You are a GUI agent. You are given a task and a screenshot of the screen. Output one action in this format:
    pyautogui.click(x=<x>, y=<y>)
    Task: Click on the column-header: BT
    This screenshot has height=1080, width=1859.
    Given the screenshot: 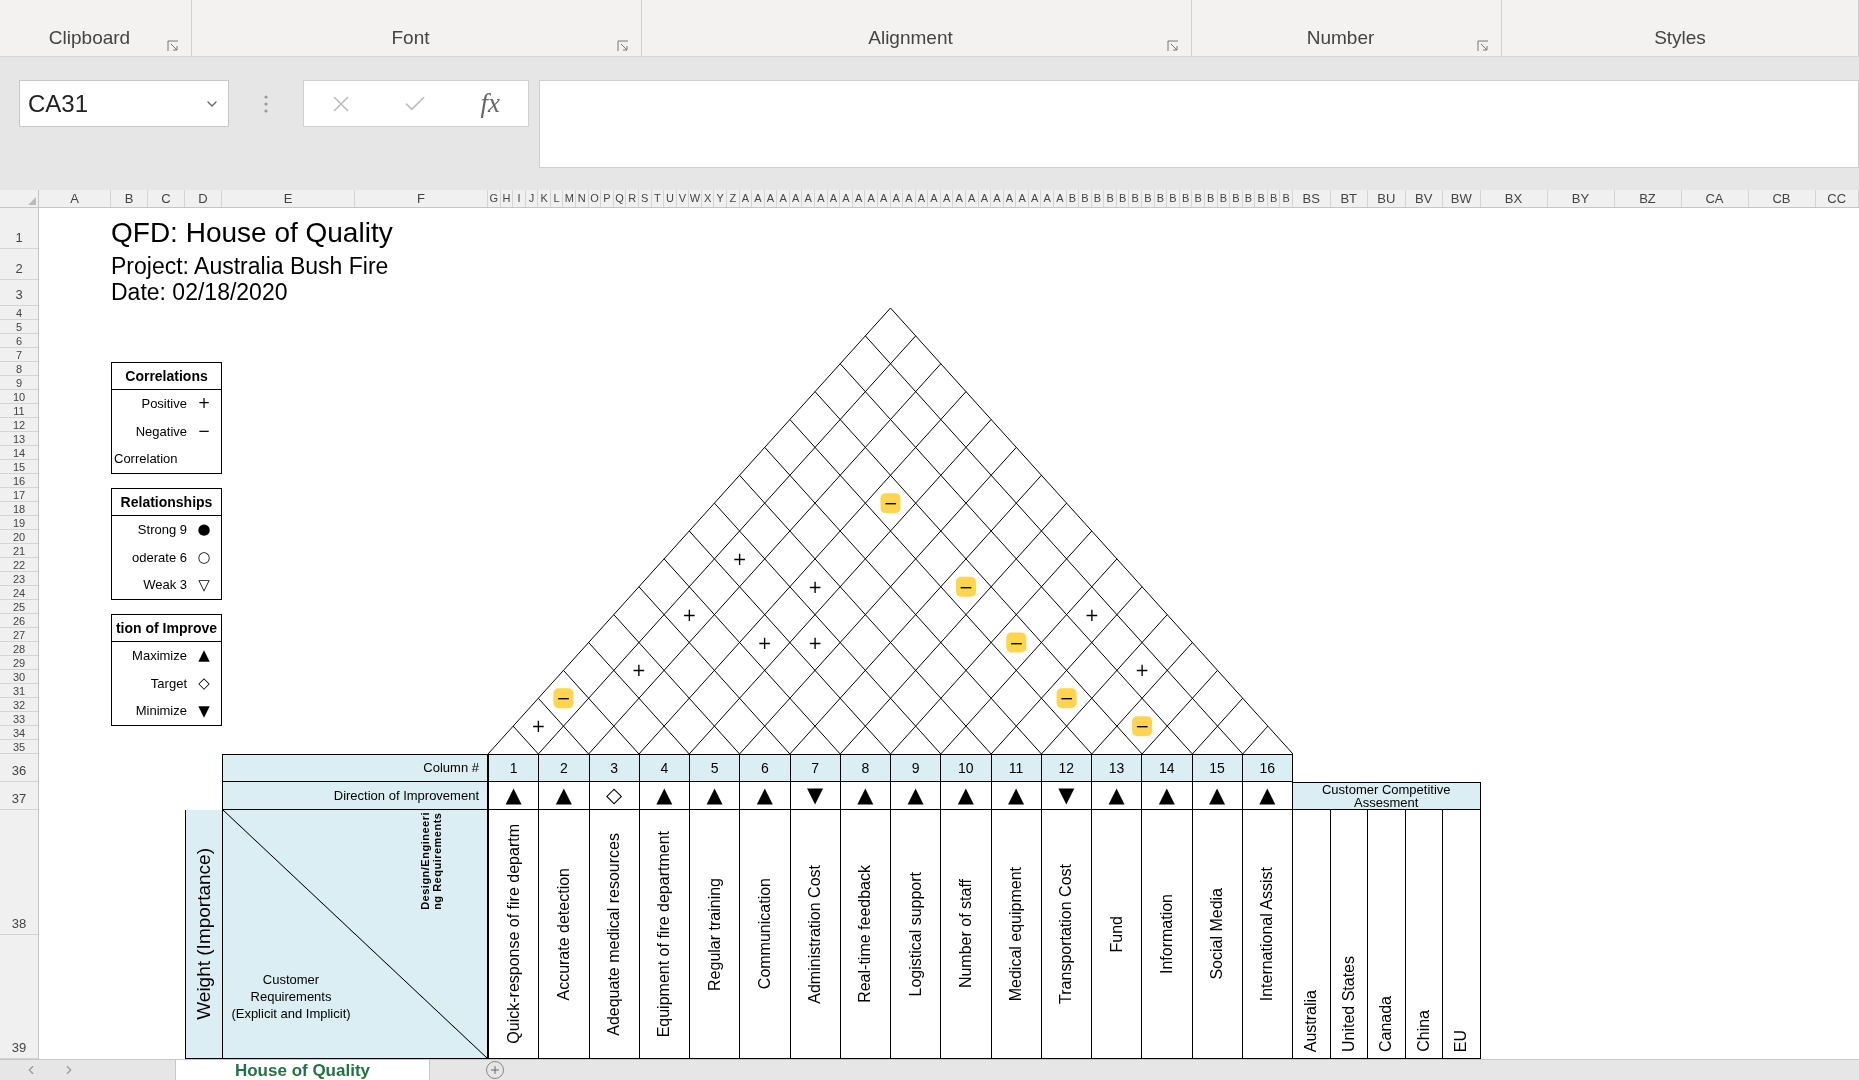 What is the action you would take?
    pyautogui.click(x=1349, y=198)
    